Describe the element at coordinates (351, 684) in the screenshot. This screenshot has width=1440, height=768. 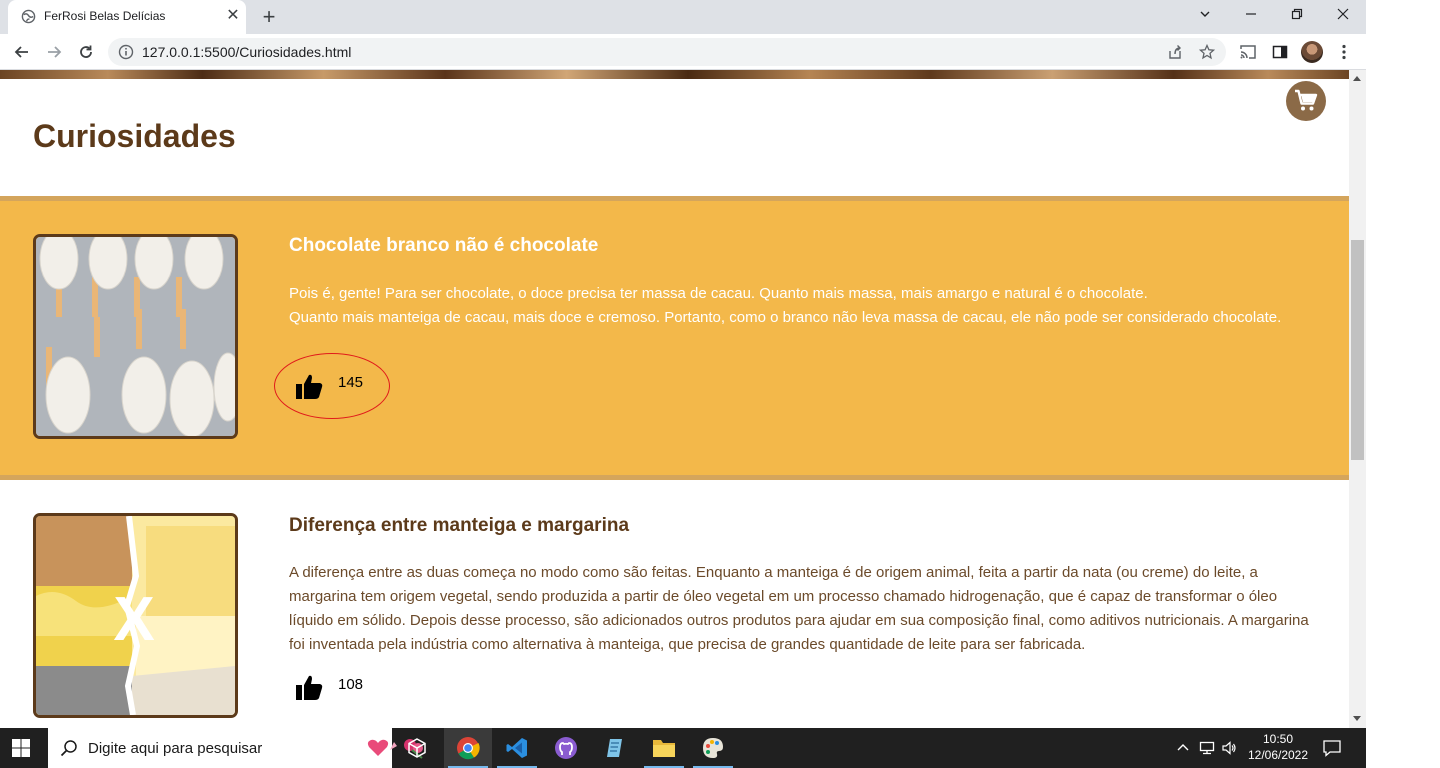
I see `like-count: 108` at that location.